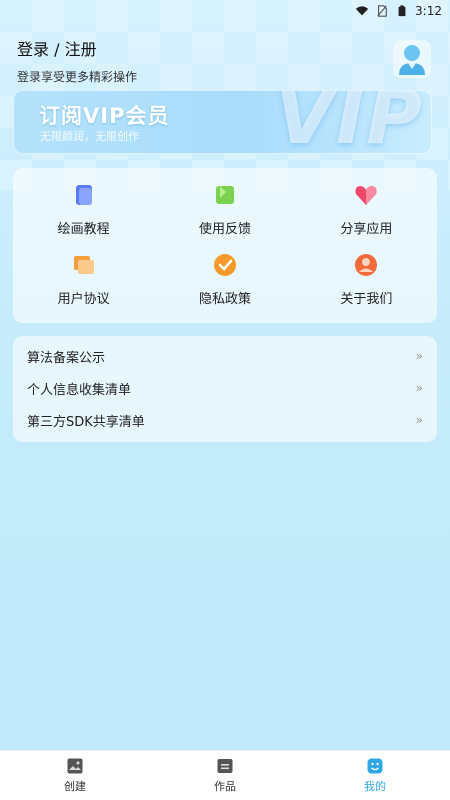 The height and width of the screenshot is (800, 450). Describe the element at coordinates (224, 195) in the screenshot. I see `feedback-icon` at that location.